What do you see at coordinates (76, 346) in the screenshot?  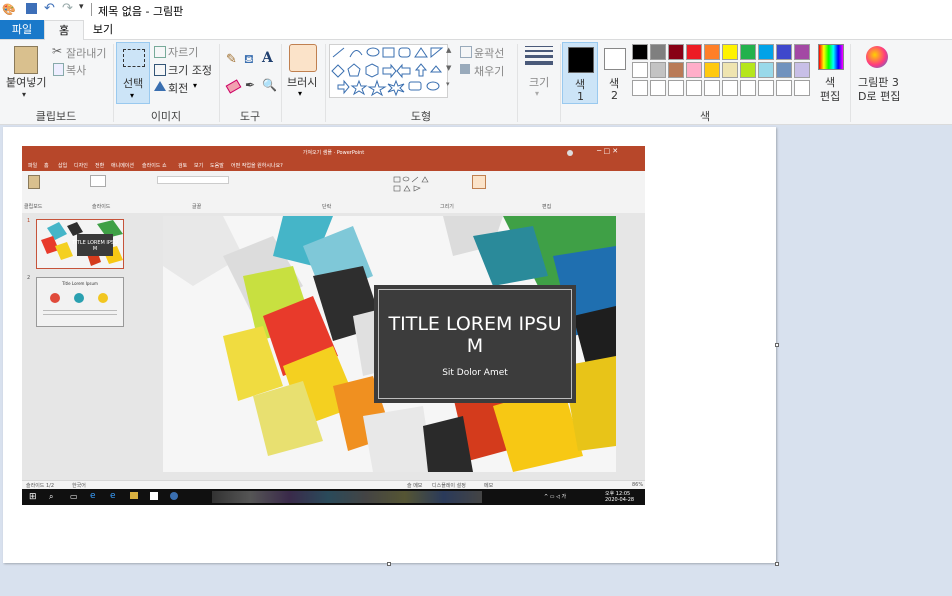 I see `ppt-thumbnail-pane: 1 TITLE LOREM IPSU M 2 Title Lorem Ipsum` at bounding box center [76, 346].